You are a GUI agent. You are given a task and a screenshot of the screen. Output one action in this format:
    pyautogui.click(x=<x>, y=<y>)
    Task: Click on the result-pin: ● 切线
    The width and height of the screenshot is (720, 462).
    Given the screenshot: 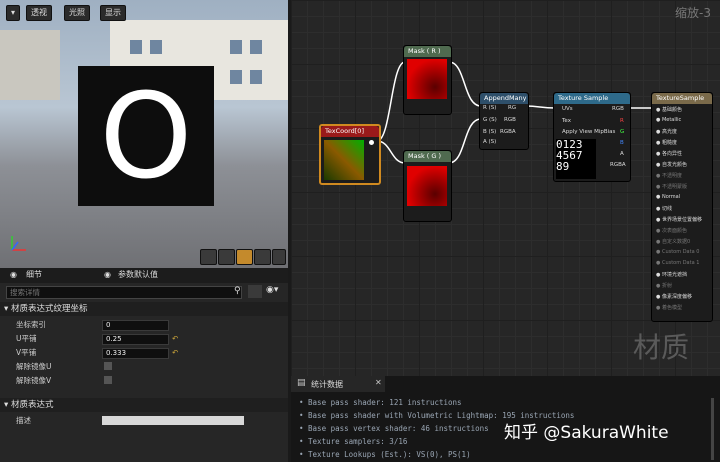 What is the action you would take?
    pyautogui.click(x=664, y=208)
    